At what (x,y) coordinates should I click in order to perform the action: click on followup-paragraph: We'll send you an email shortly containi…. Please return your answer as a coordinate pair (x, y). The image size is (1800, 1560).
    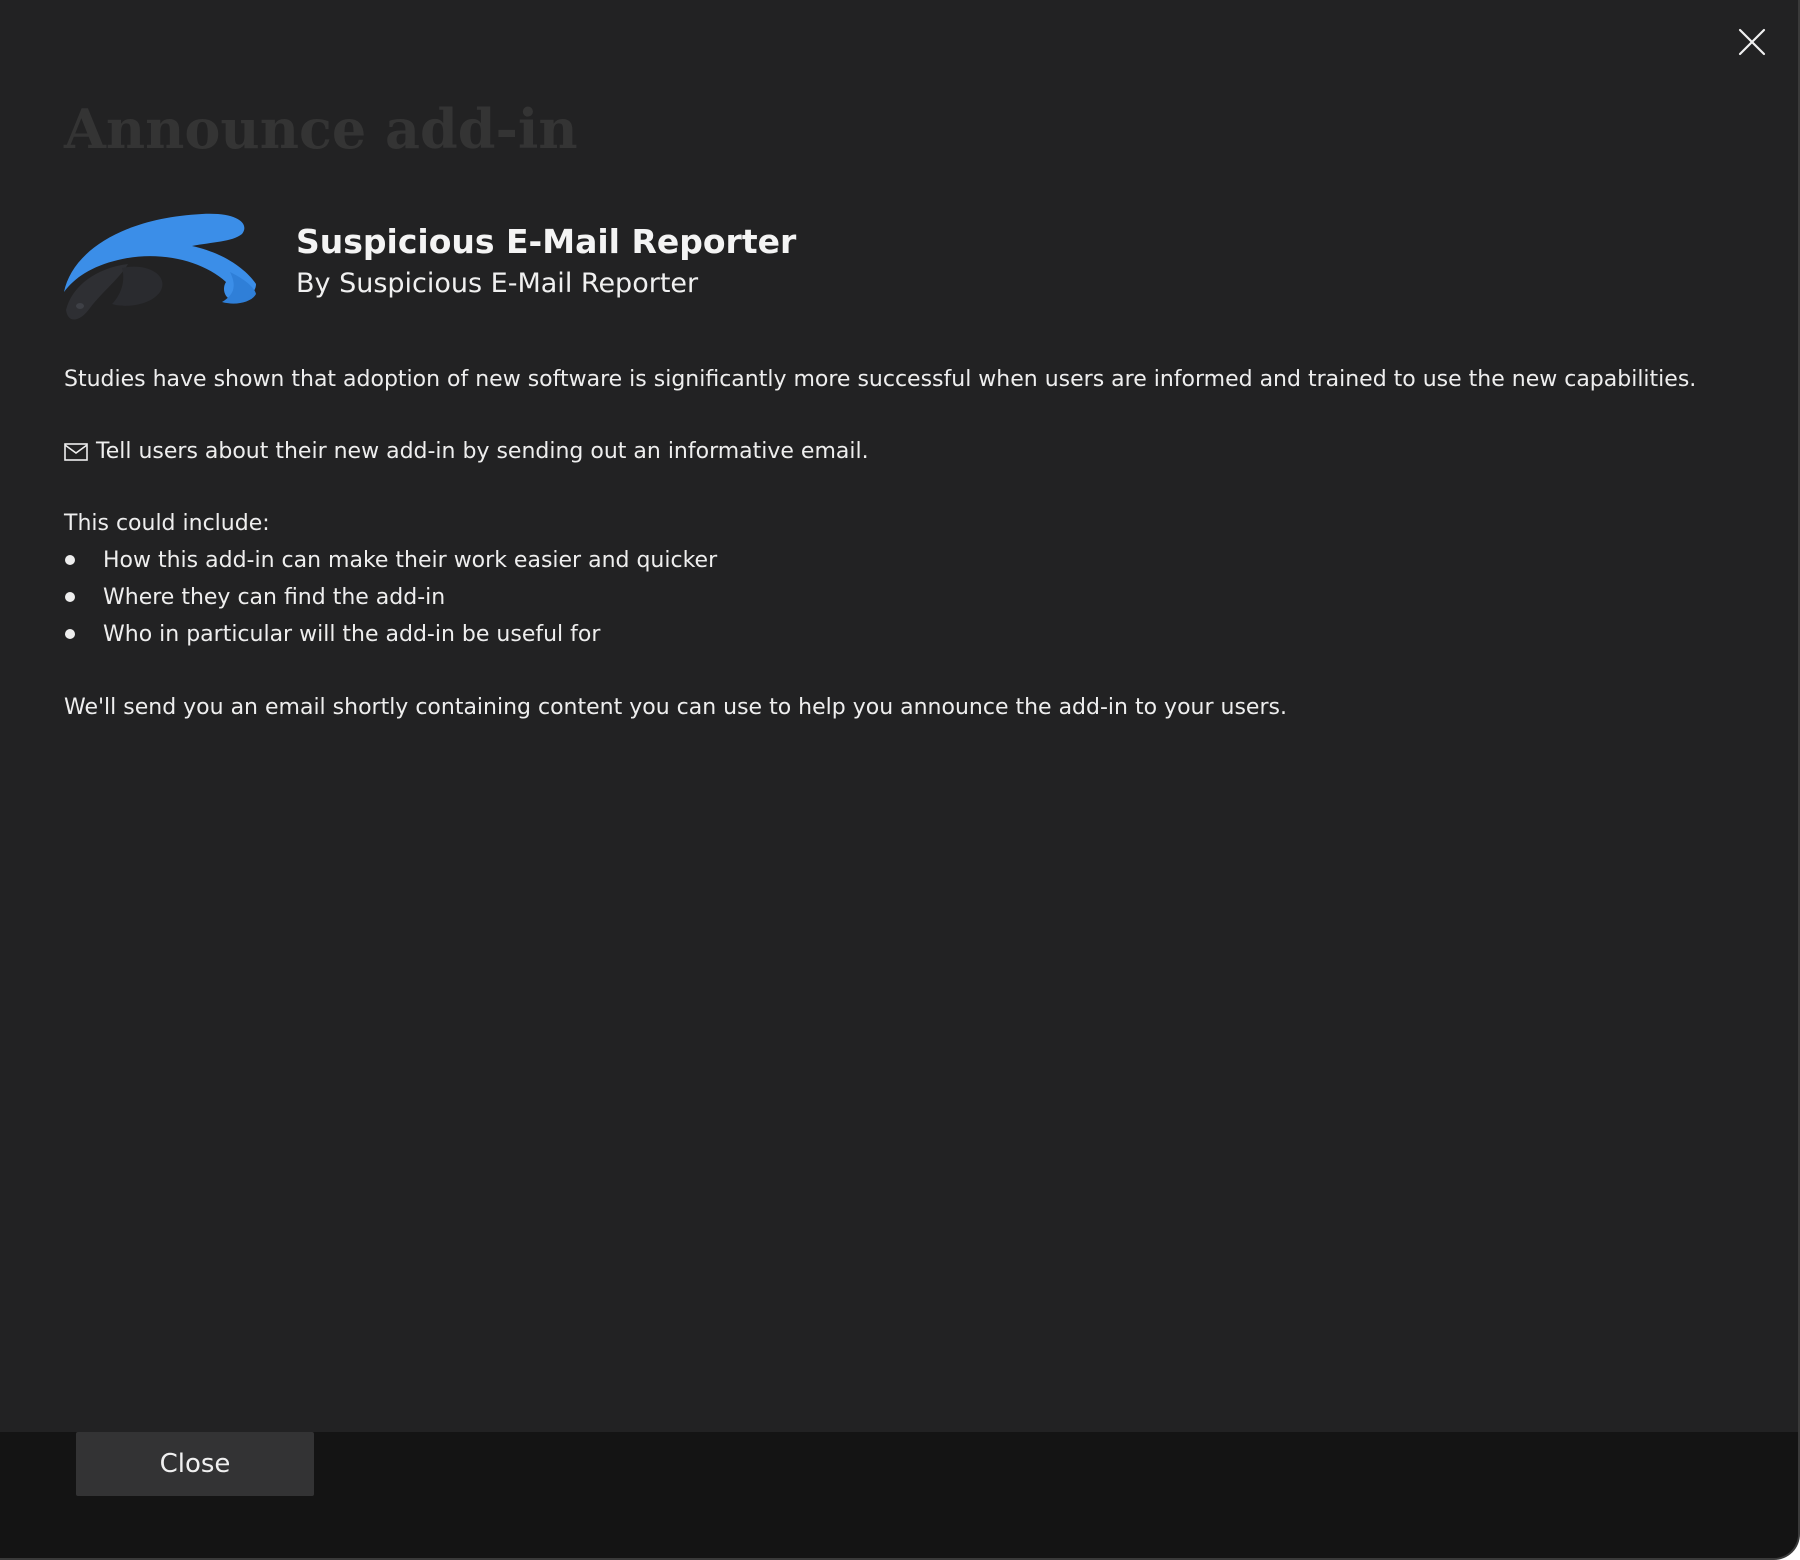
    Looking at the image, I should click on (675, 707).